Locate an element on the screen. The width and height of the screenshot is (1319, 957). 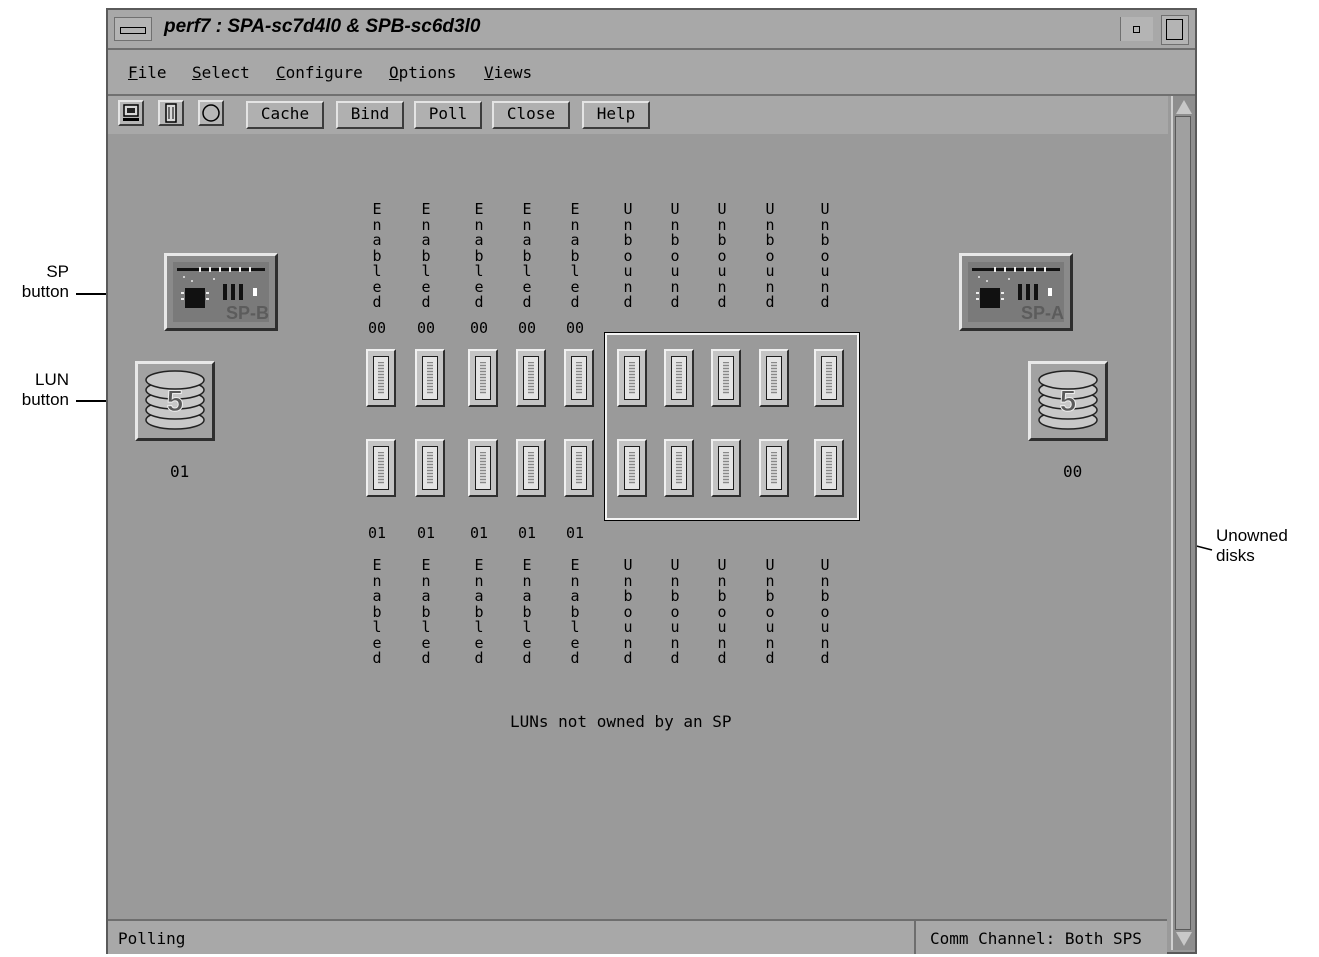
unowned-luns-caption: LUNs not owned by an SP is located at coordinates (621, 721).